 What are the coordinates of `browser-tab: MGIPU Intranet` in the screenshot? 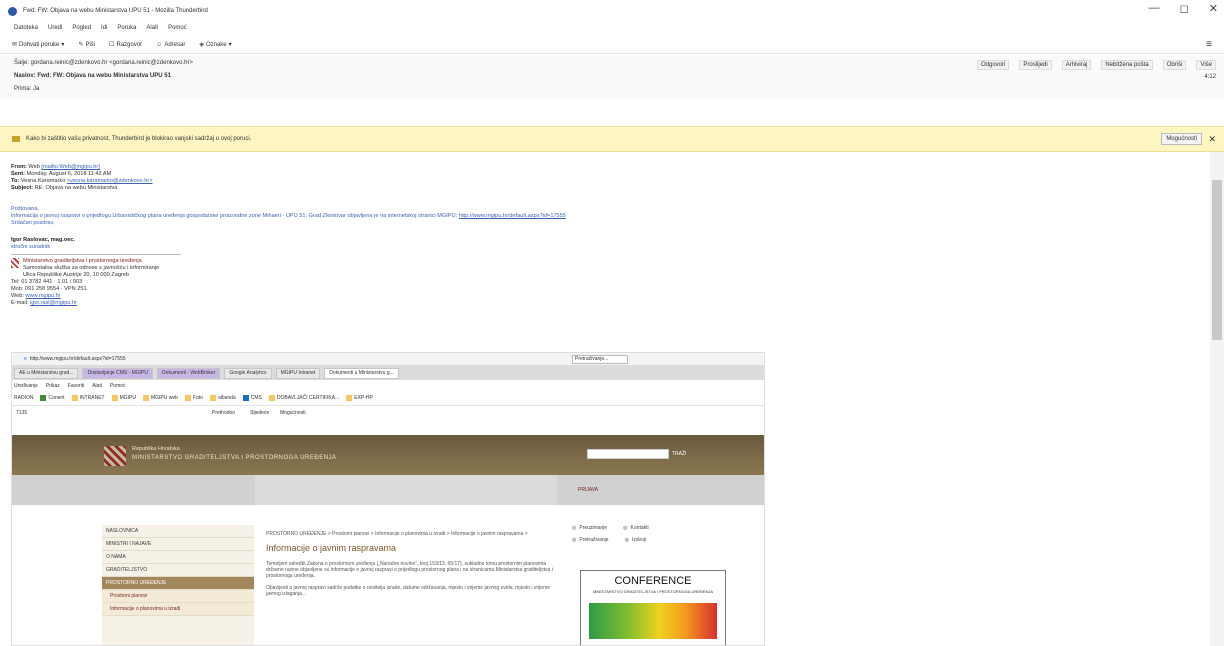 It's located at (298, 373).